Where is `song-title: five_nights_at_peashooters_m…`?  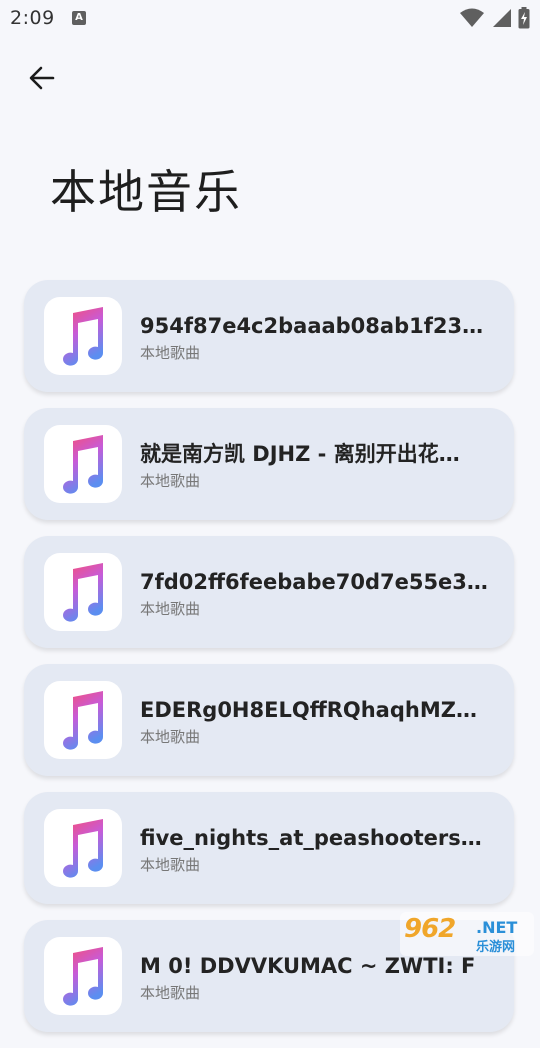
song-title: five_nights_at_peashooters_m… is located at coordinates (316, 838).